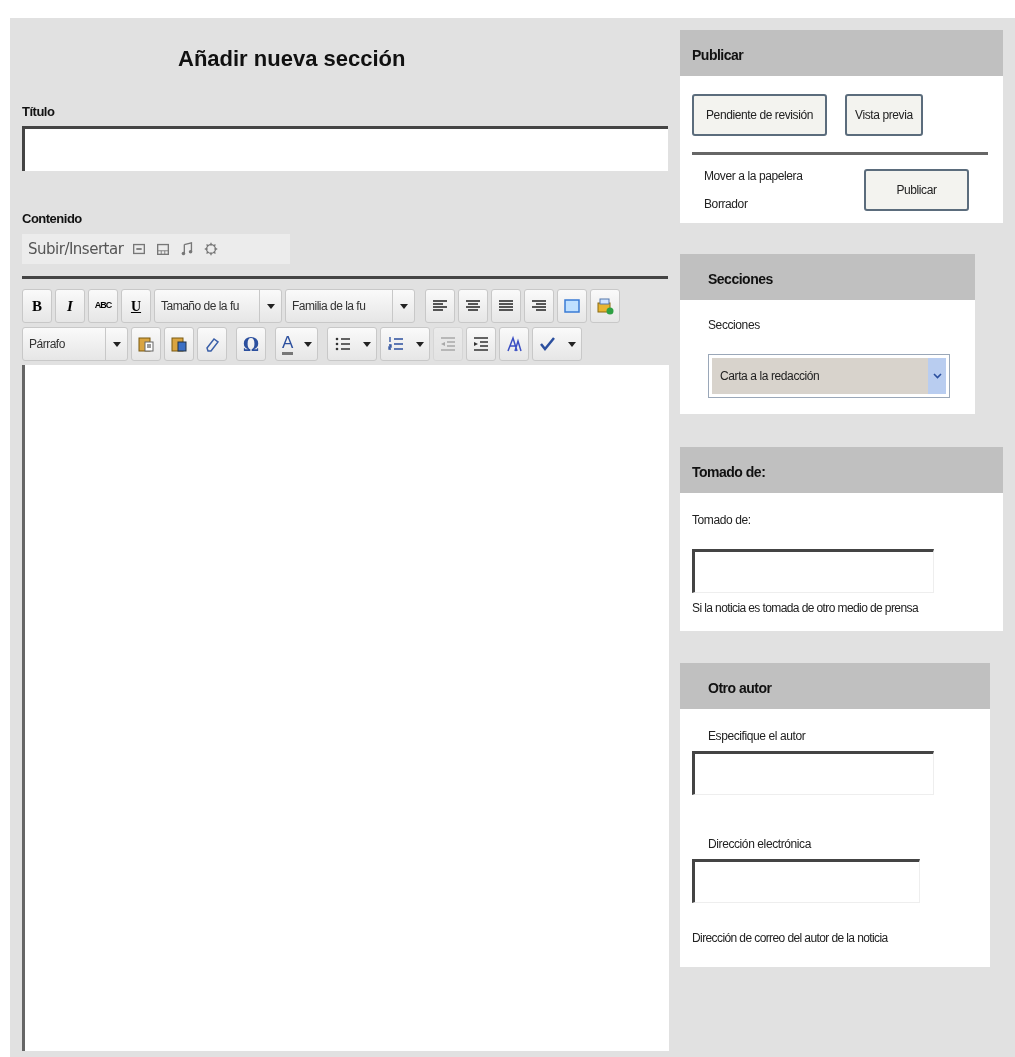  Describe the element at coordinates (572, 306) in the screenshot. I see `window-icon` at that location.